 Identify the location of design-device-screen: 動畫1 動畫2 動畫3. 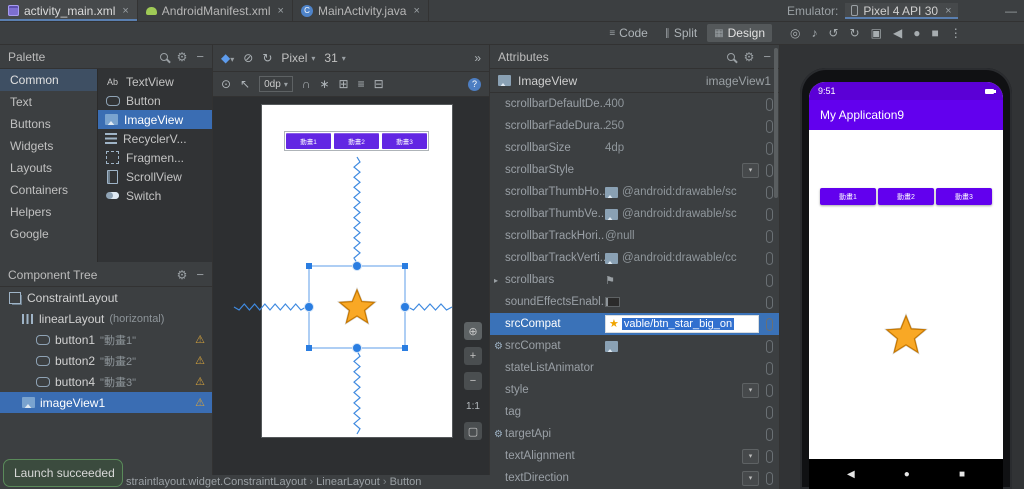
(343, 271).